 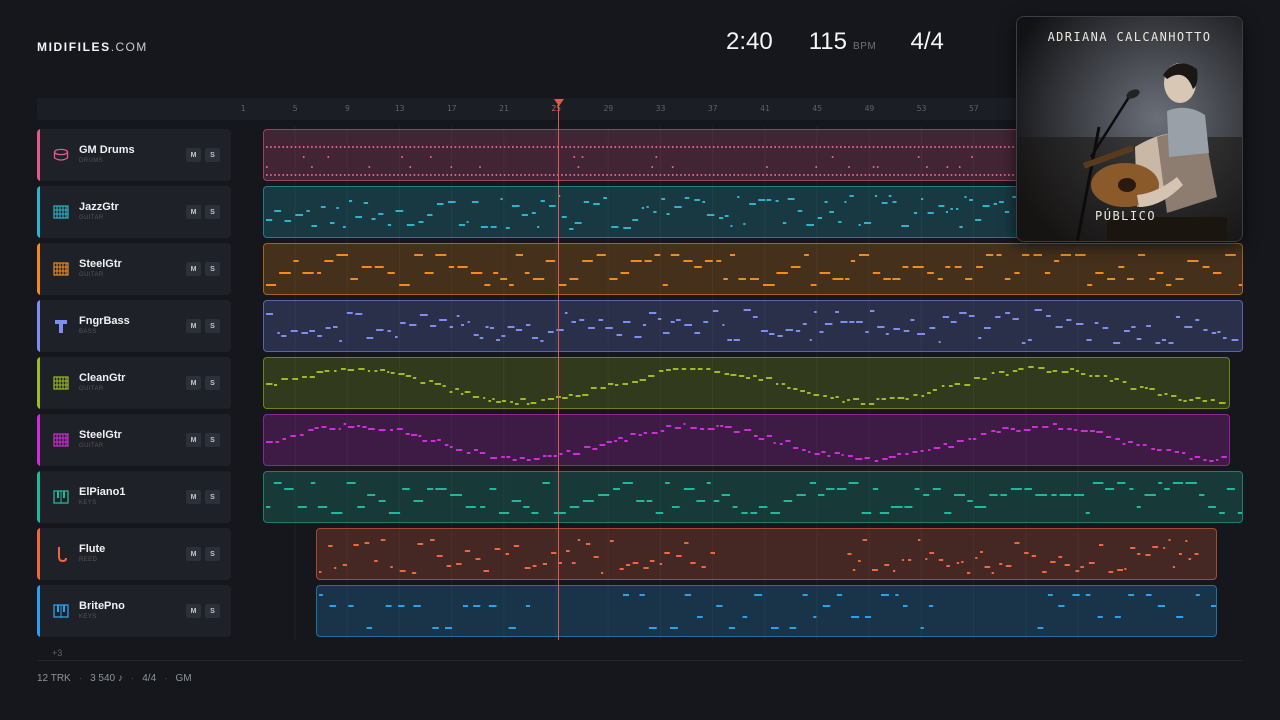 What do you see at coordinates (134, 554) in the screenshot?
I see `track-header: Flute REED M S` at bounding box center [134, 554].